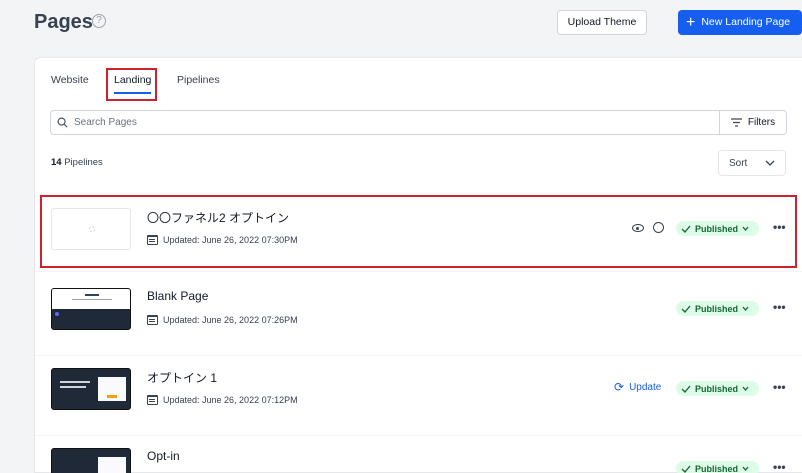 The width and height of the screenshot is (802, 473). What do you see at coordinates (736, 122) in the screenshot?
I see `filter-icon` at bounding box center [736, 122].